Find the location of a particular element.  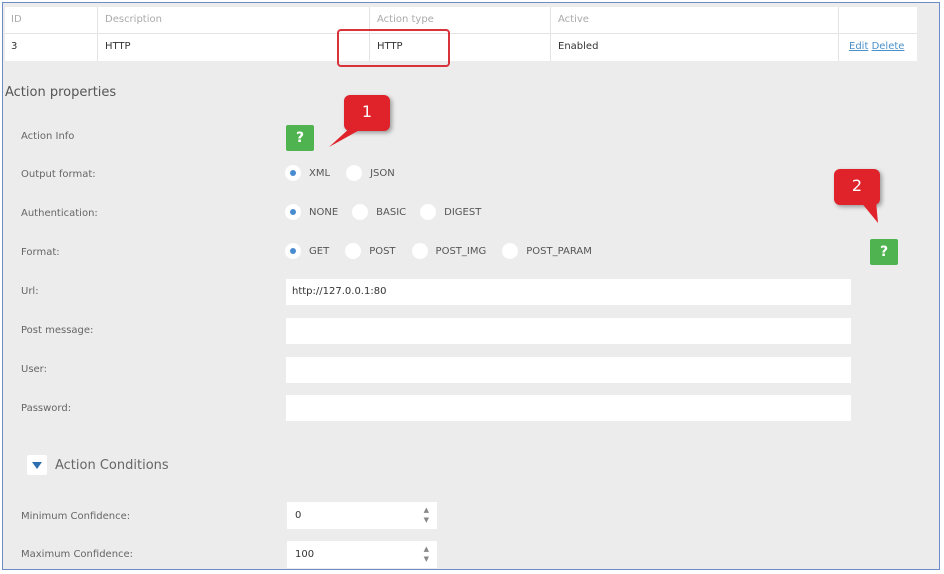

radio-post-img: POST_IMG is located at coordinates (449, 251).